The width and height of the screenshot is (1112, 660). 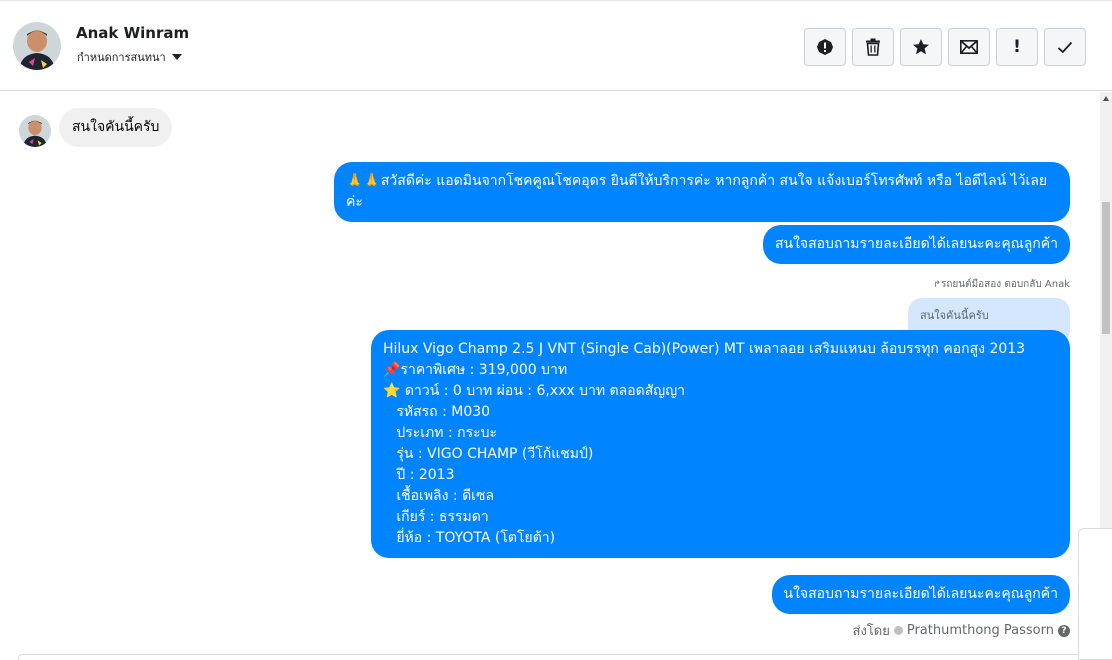 I want to click on star-icon, so click(x=921, y=47).